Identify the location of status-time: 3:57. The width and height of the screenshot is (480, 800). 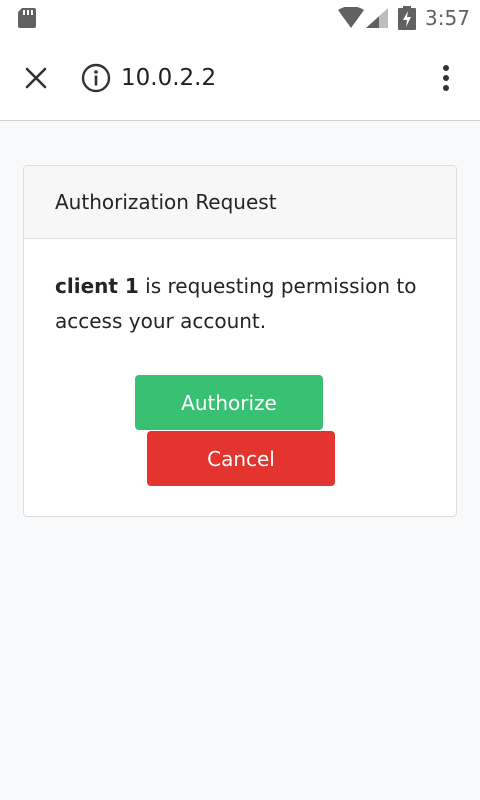
(447, 18).